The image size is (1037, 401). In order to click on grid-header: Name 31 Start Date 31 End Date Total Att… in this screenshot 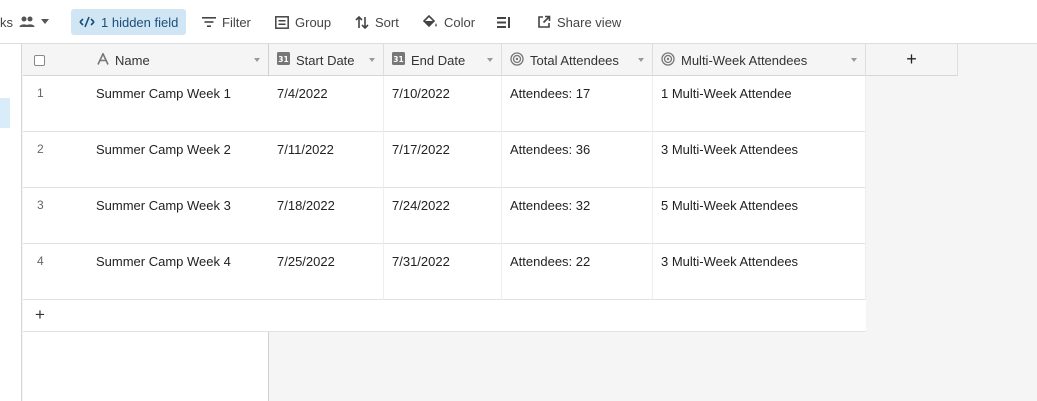, I will do `click(444, 60)`.